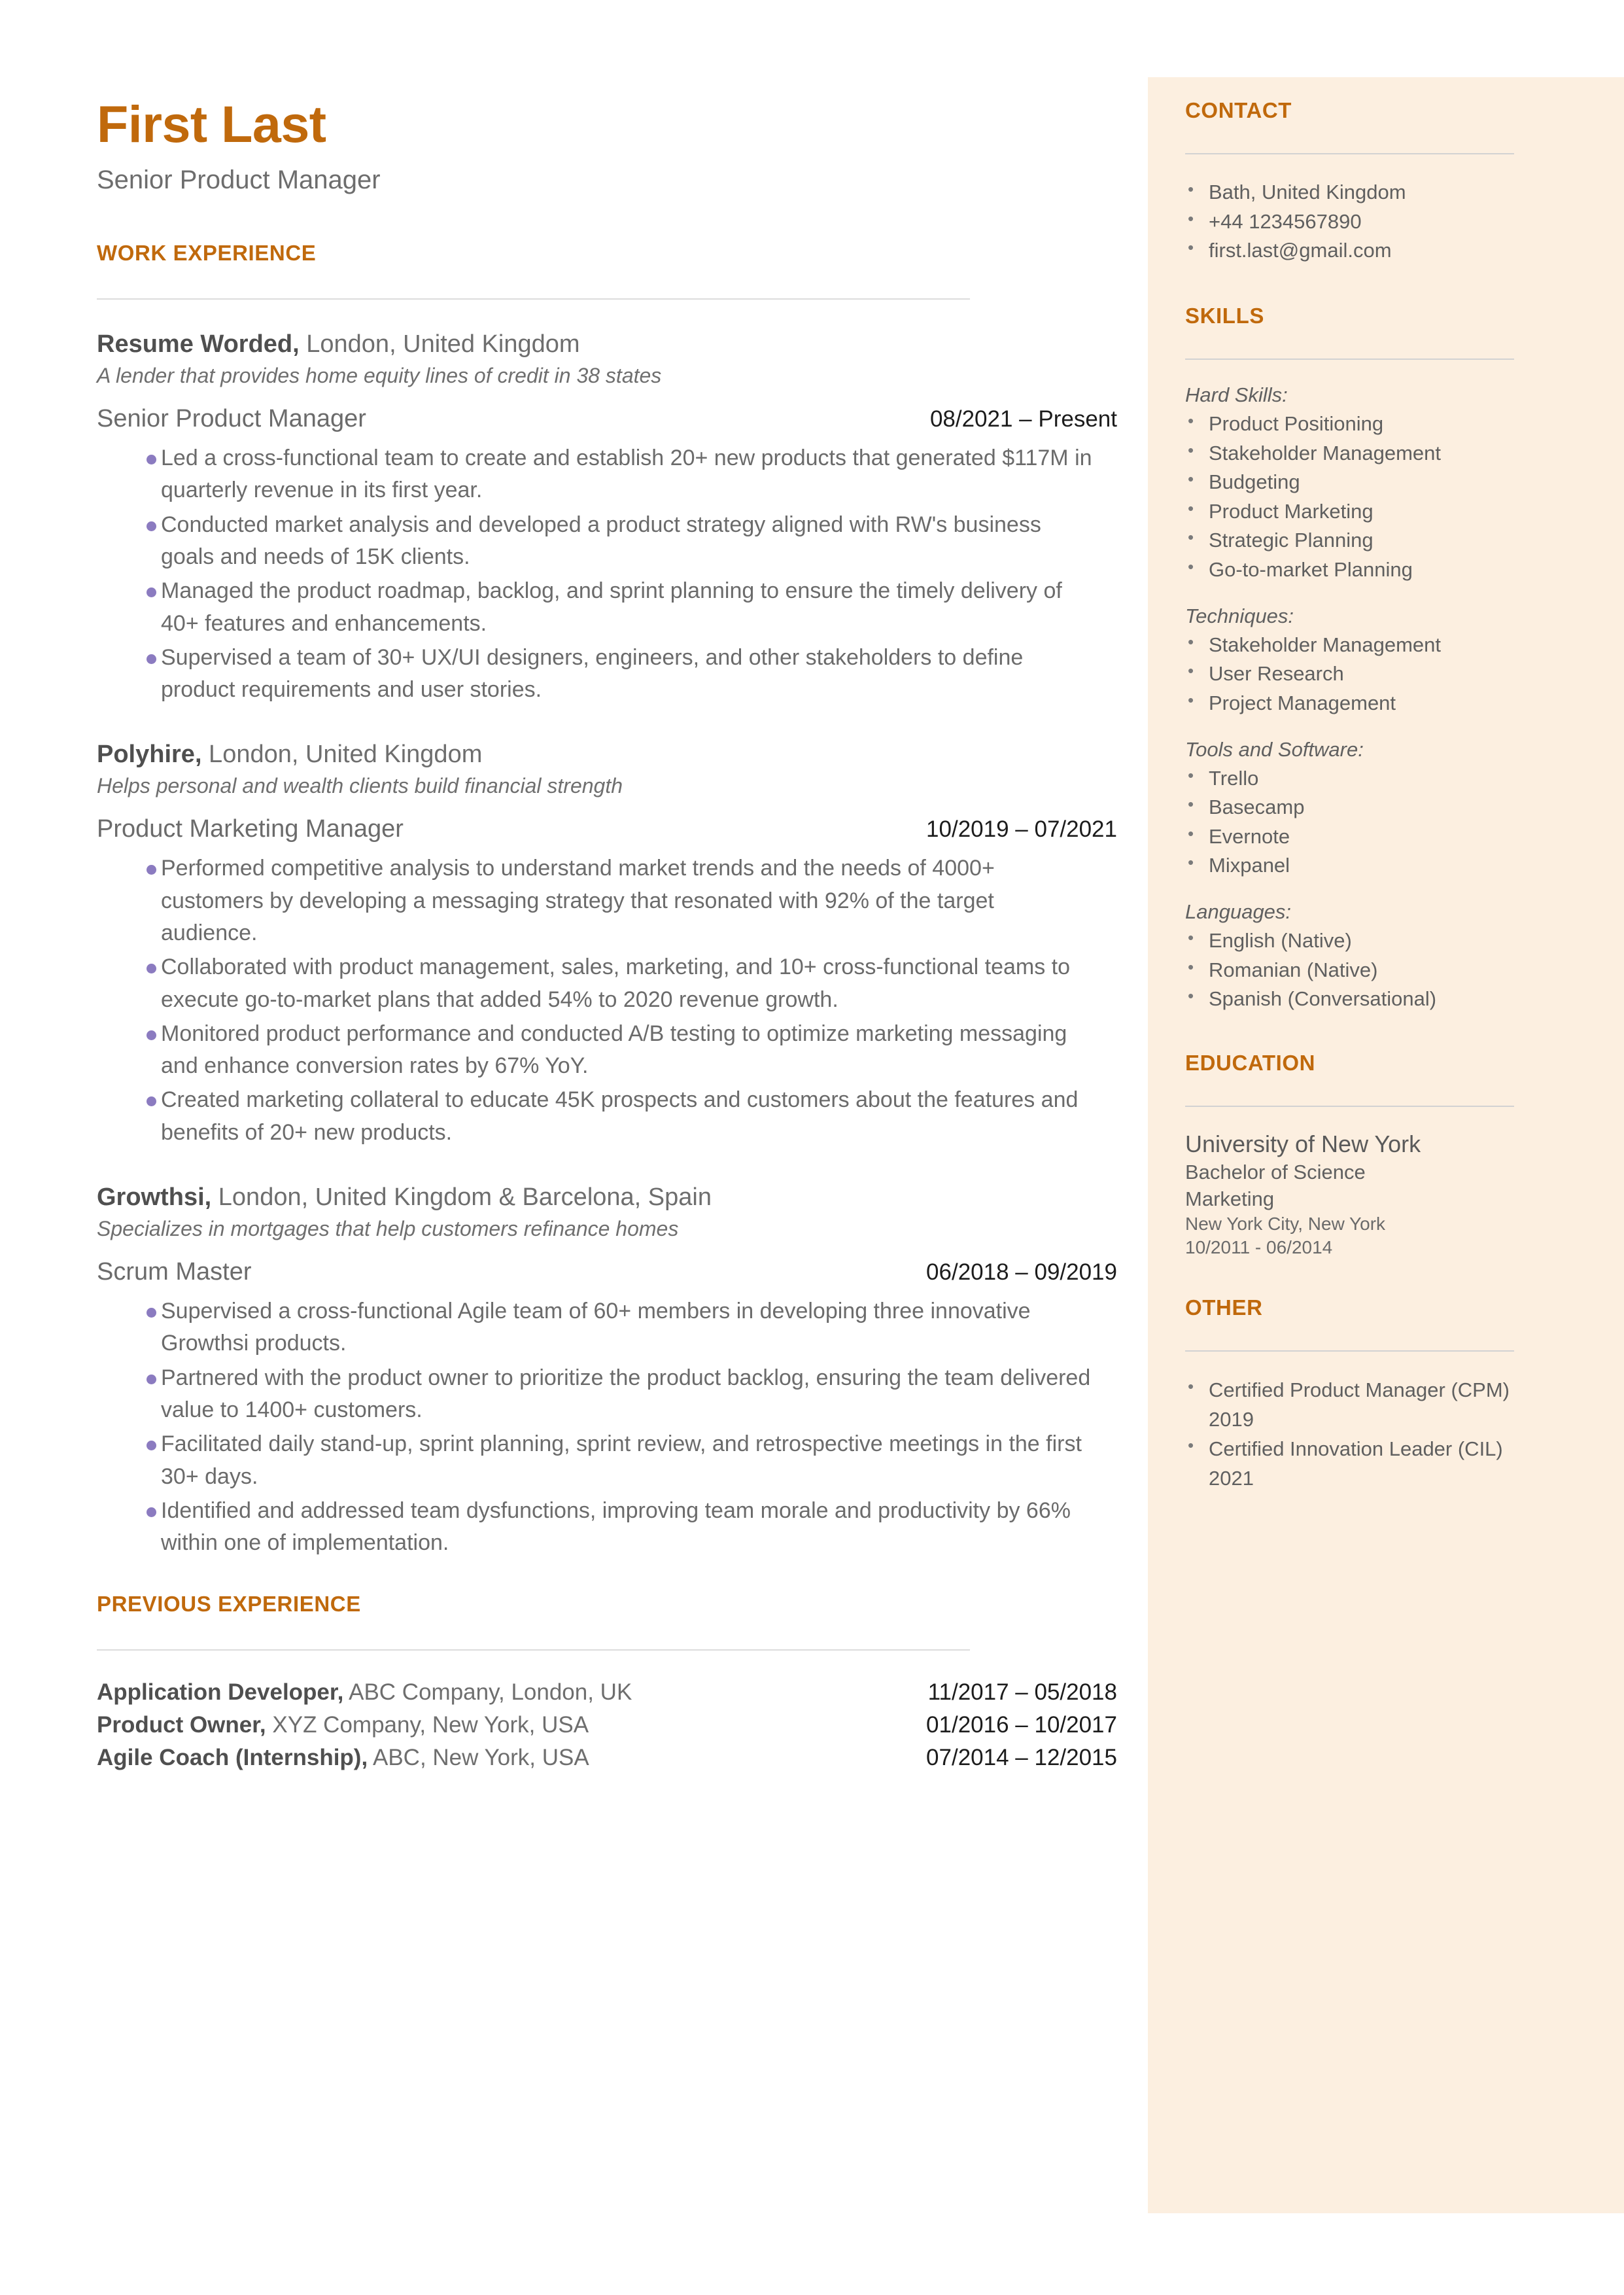  What do you see at coordinates (1349, 1405) in the screenshot?
I see `other-item: Certified Product Manager (CPM) 2019` at bounding box center [1349, 1405].